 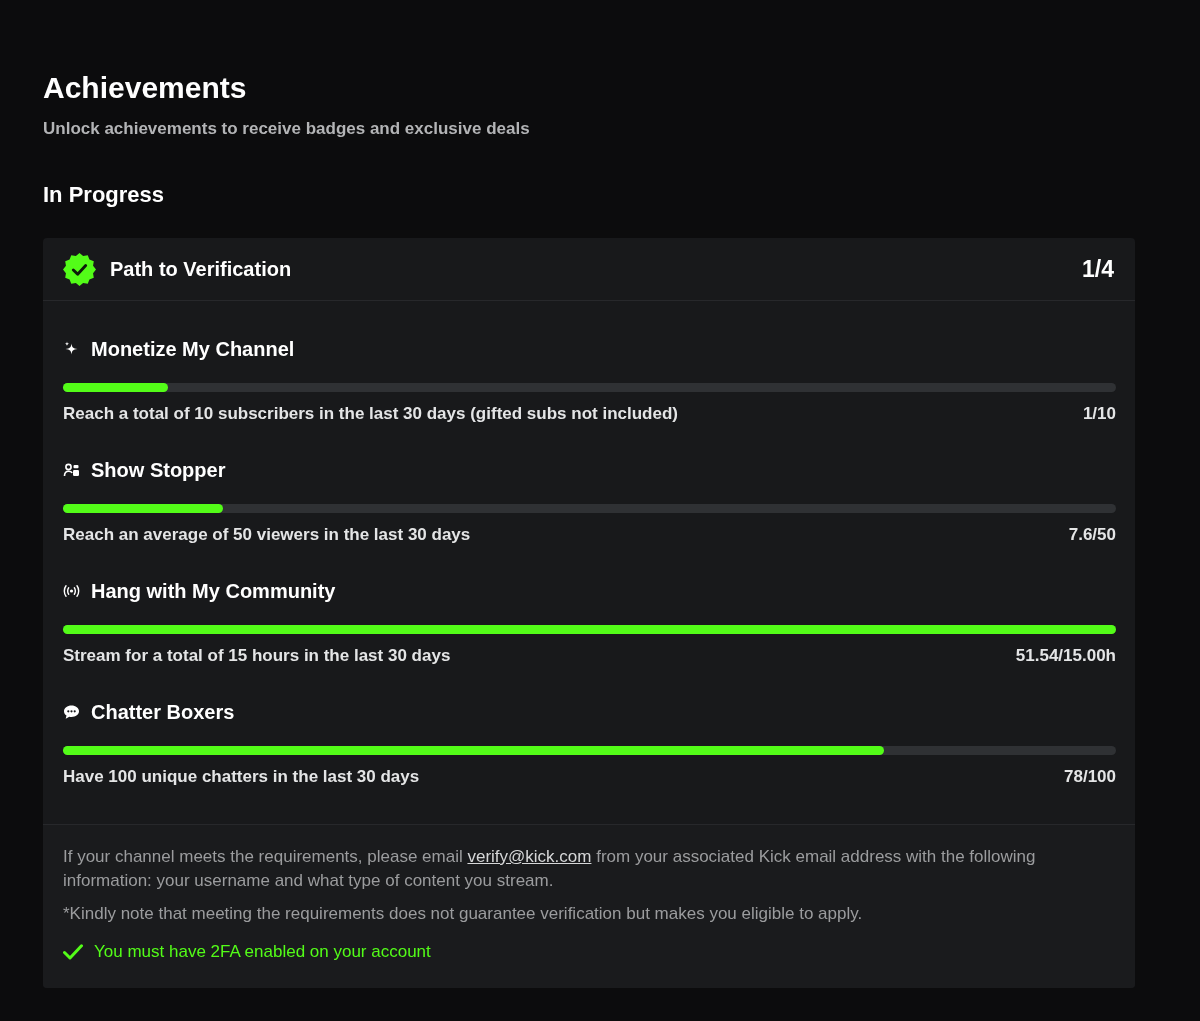 What do you see at coordinates (201, 269) in the screenshot?
I see `card-title: Path to Verification` at bounding box center [201, 269].